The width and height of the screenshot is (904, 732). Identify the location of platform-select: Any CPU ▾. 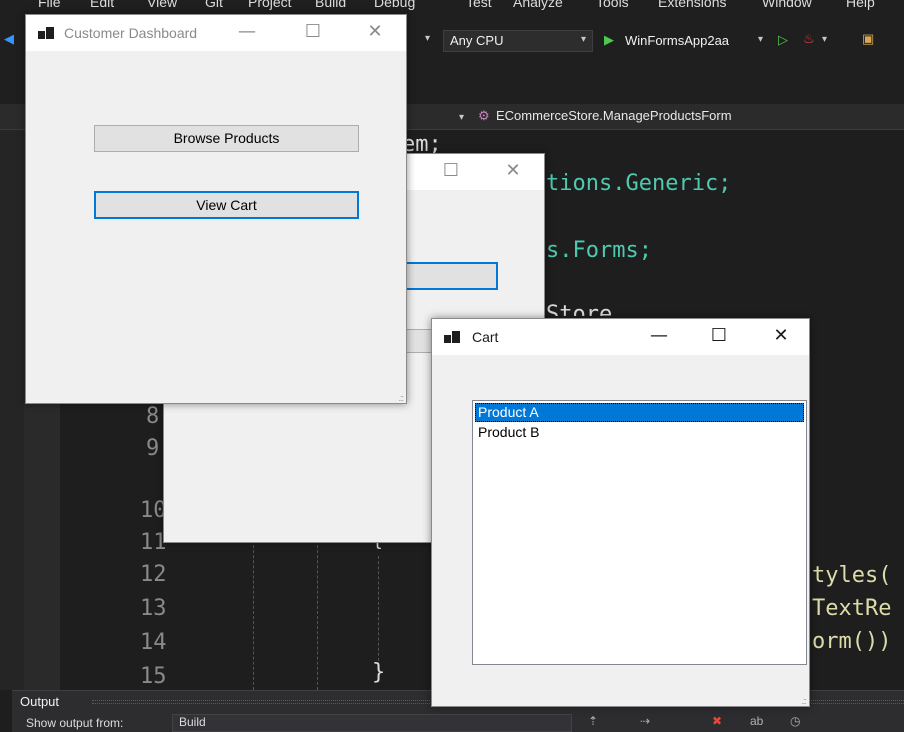
(518, 41).